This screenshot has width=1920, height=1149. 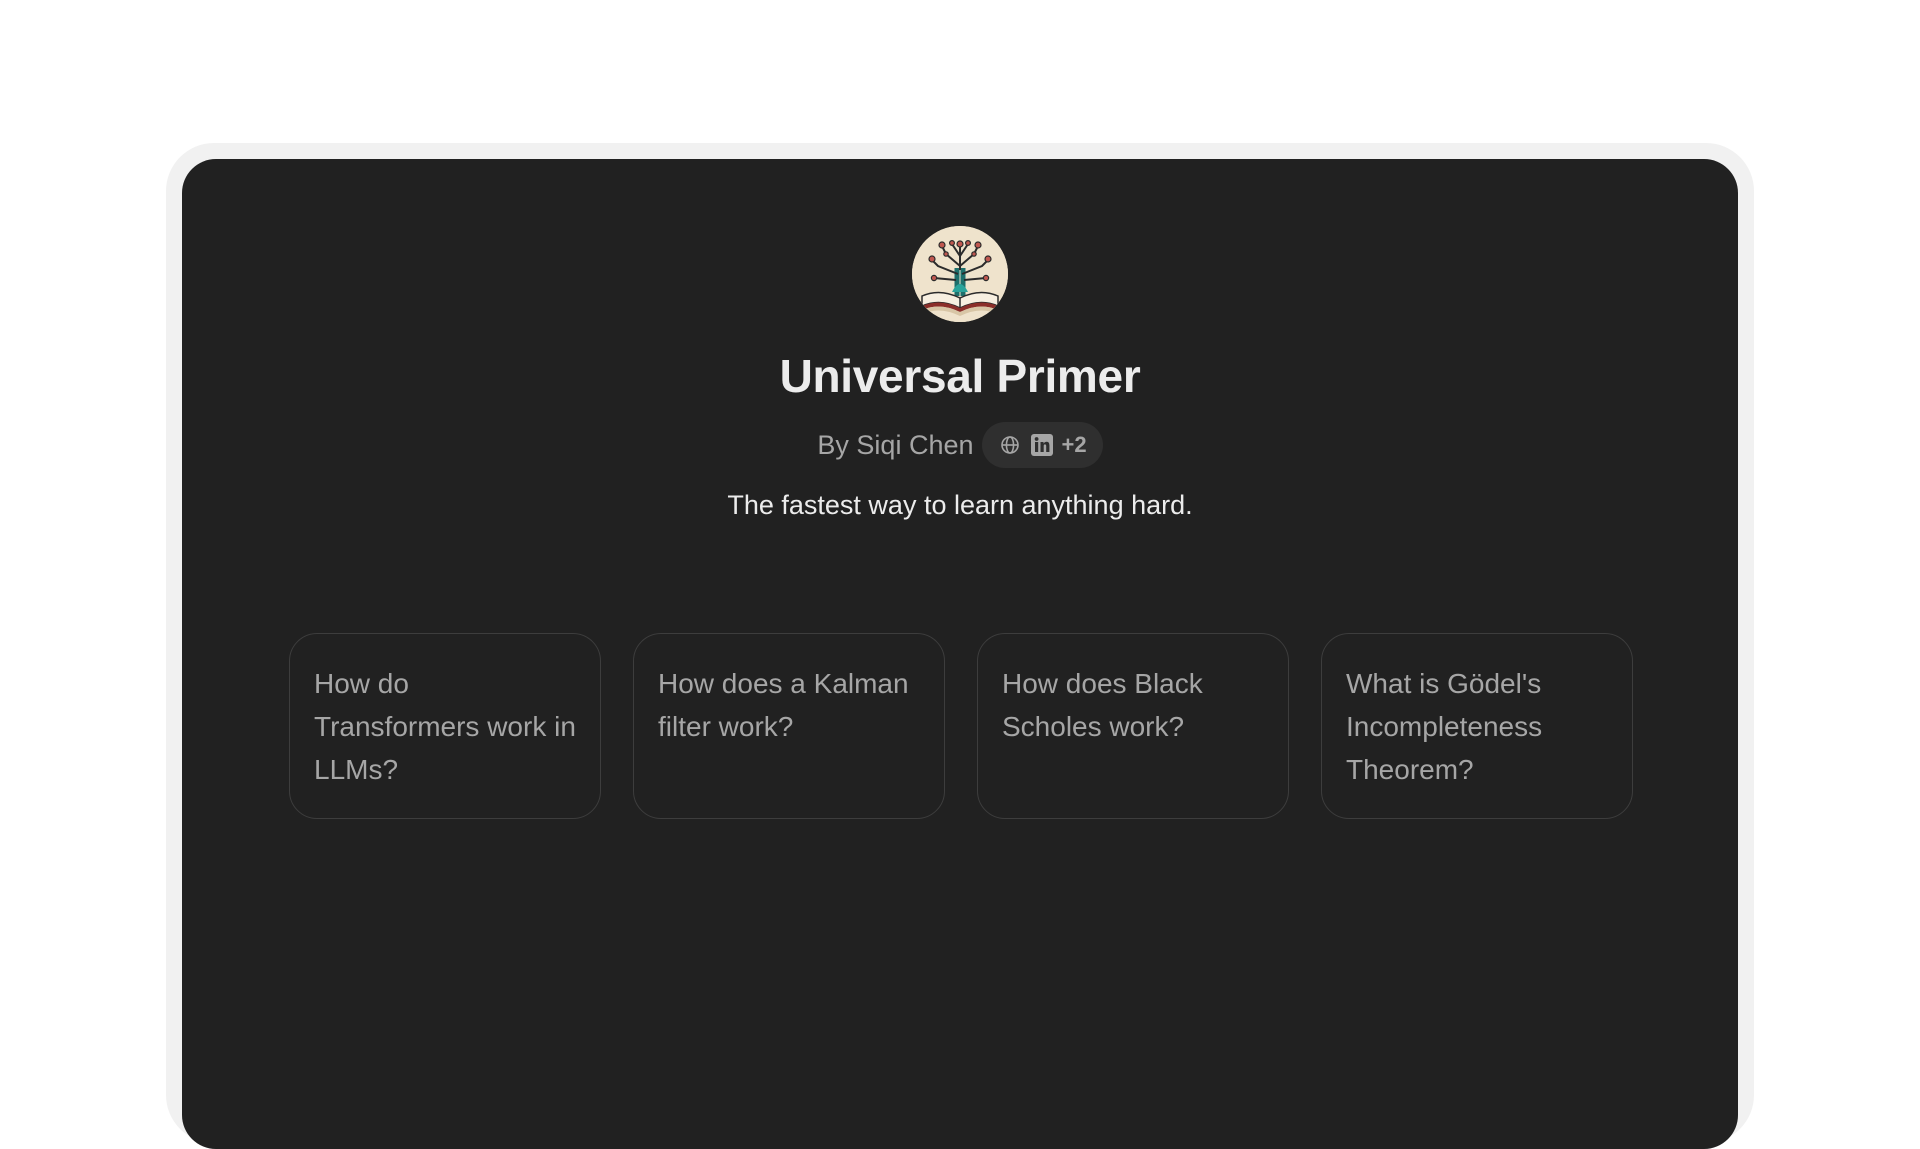 I want to click on gpt-description: The fastest way to learn anything hard., so click(x=960, y=505).